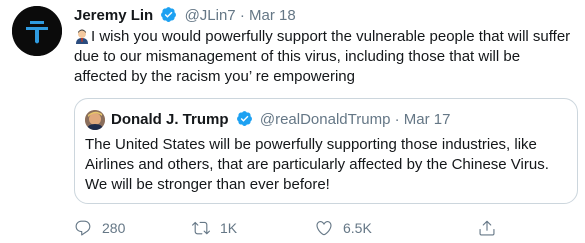  What do you see at coordinates (114, 228) in the screenshot?
I see `reply-count: 280` at bounding box center [114, 228].